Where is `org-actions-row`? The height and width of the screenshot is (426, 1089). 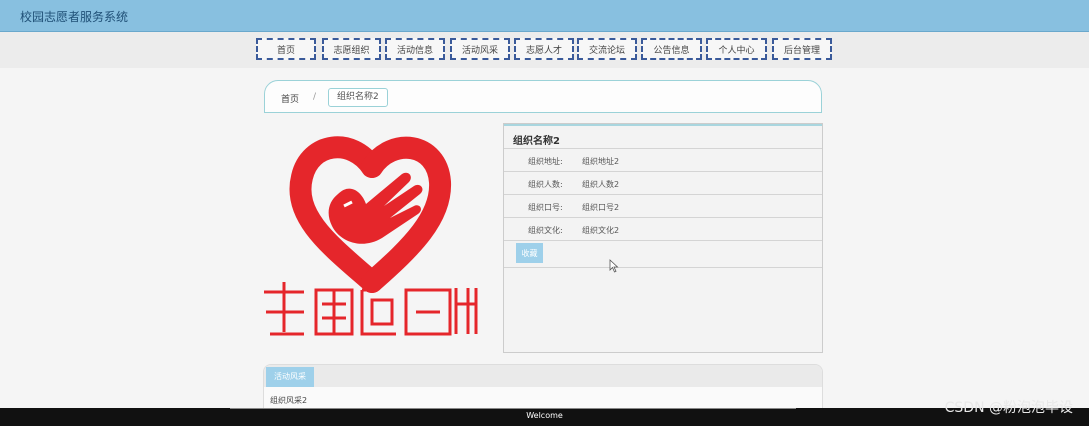
org-actions-row is located at coordinates (663, 251).